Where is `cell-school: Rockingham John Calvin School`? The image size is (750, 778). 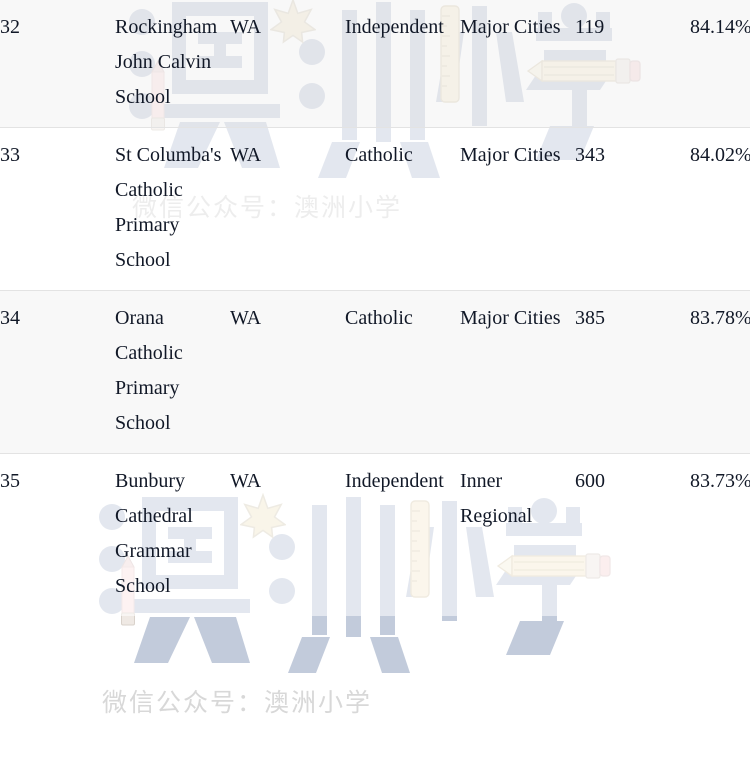 cell-school: Rockingham John Calvin School is located at coordinates (166, 62).